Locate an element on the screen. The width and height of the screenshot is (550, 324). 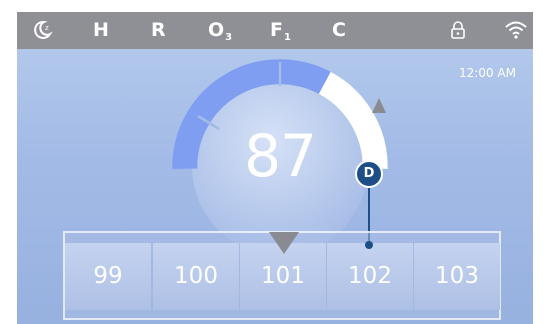
picker-pointer-icon is located at coordinates (284, 243).